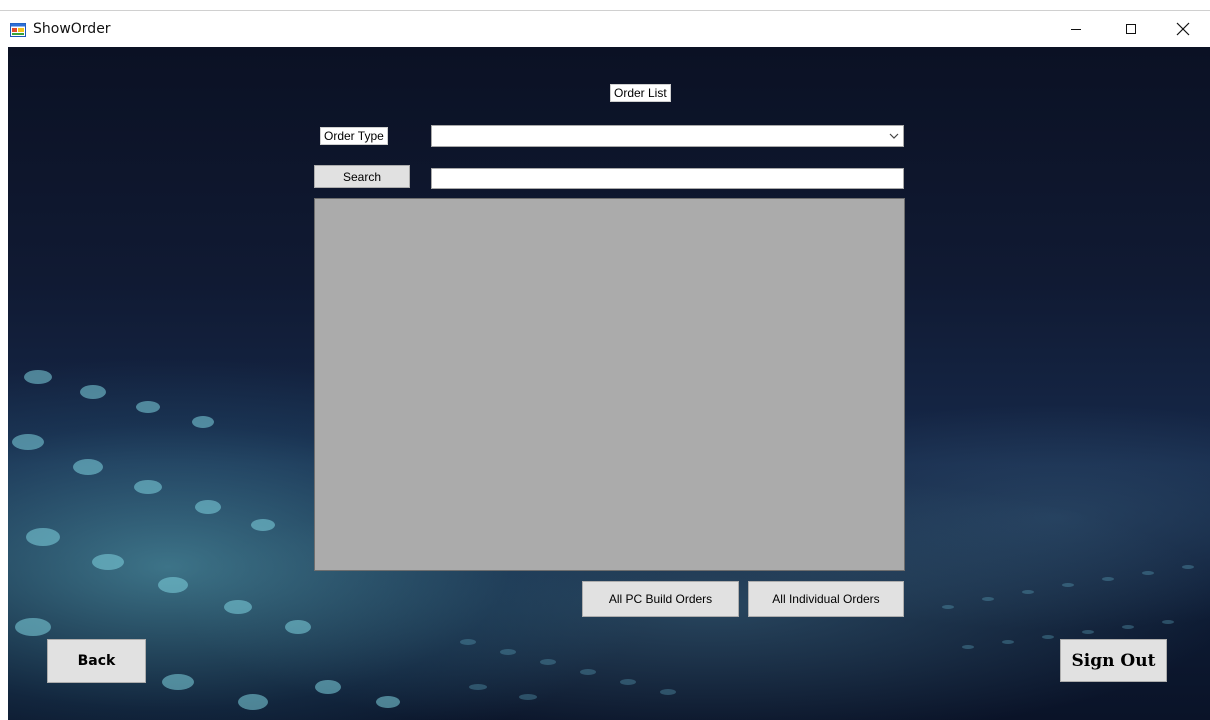 The height and width of the screenshot is (720, 1210). What do you see at coordinates (667, 178) in the screenshot?
I see `search-input` at bounding box center [667, 178].